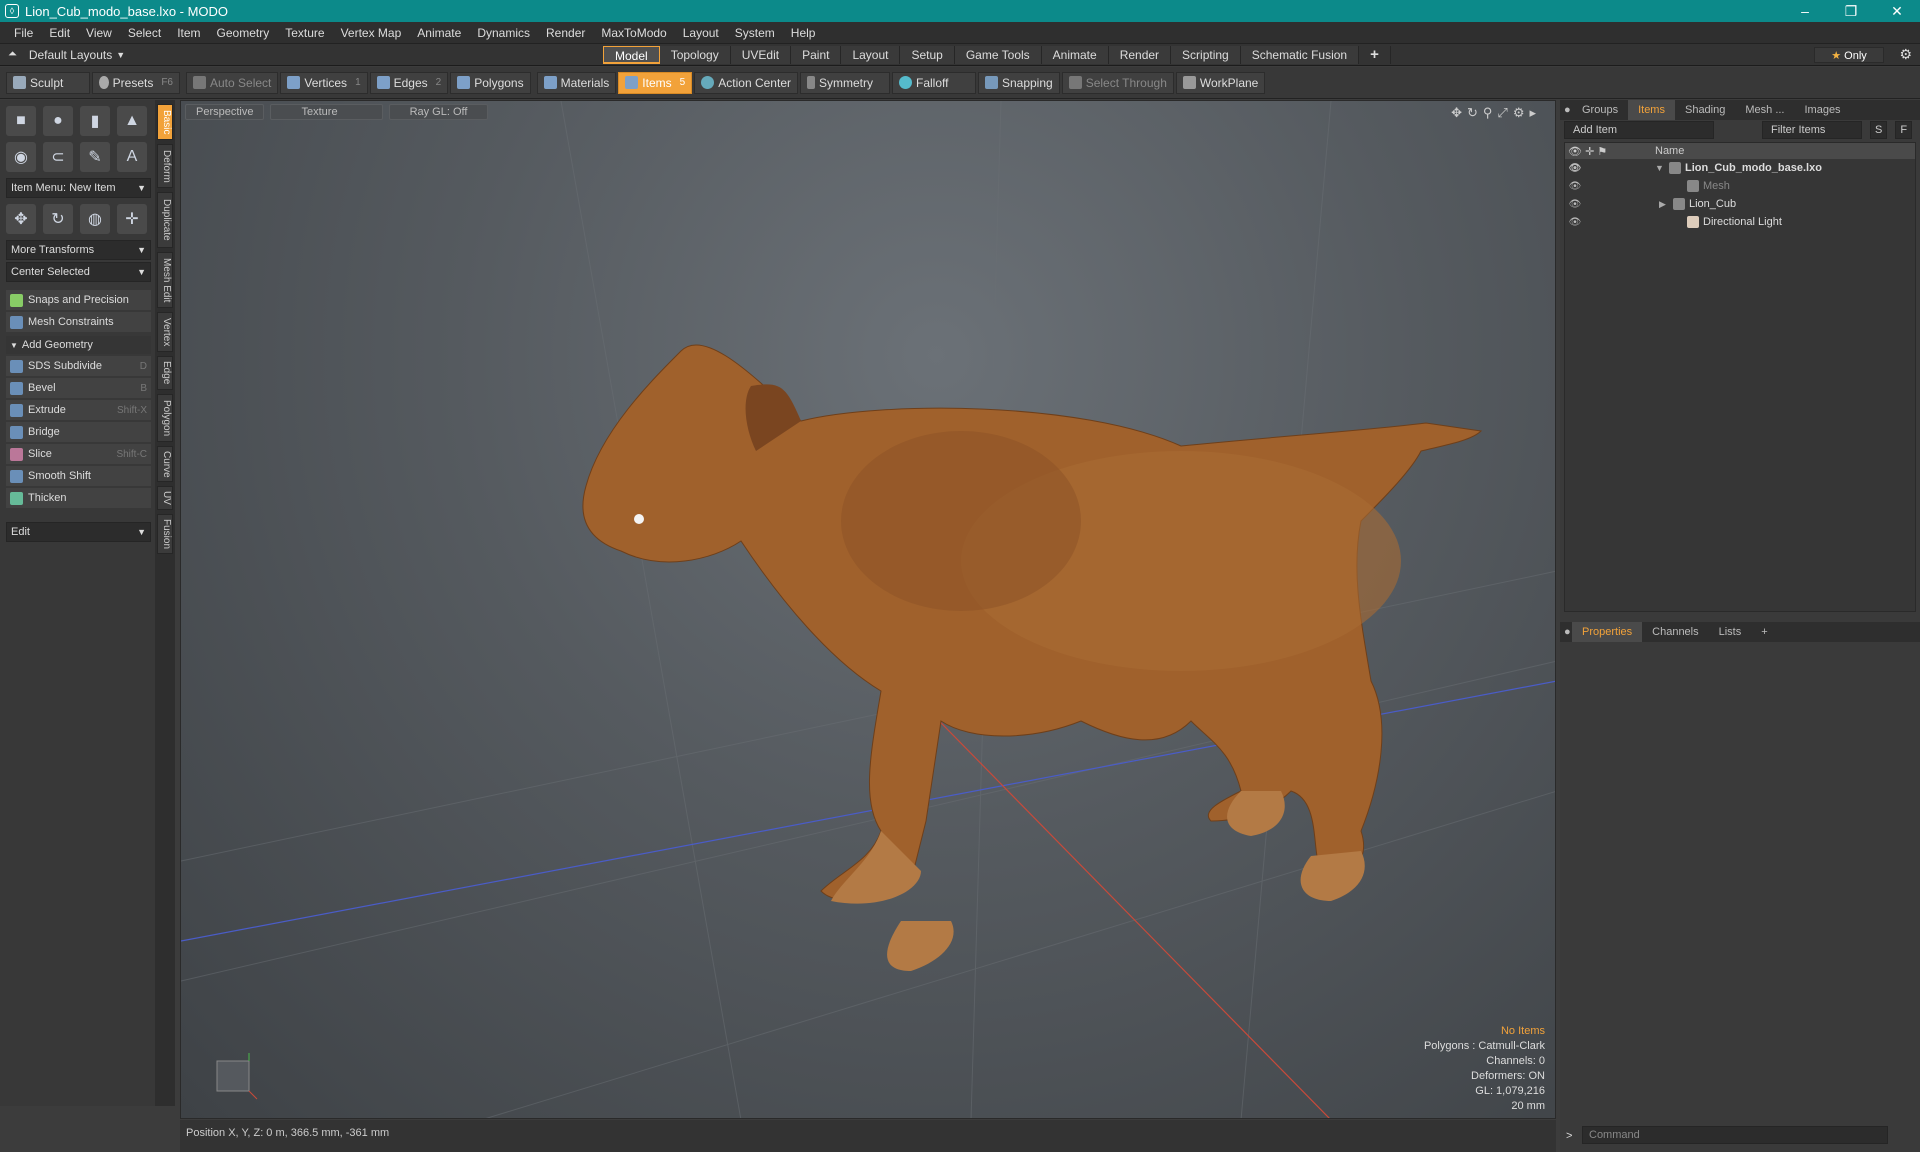  Describe the element at coordinates (631, 55) in the screenshot. I see `tab-model: Model` at that location.